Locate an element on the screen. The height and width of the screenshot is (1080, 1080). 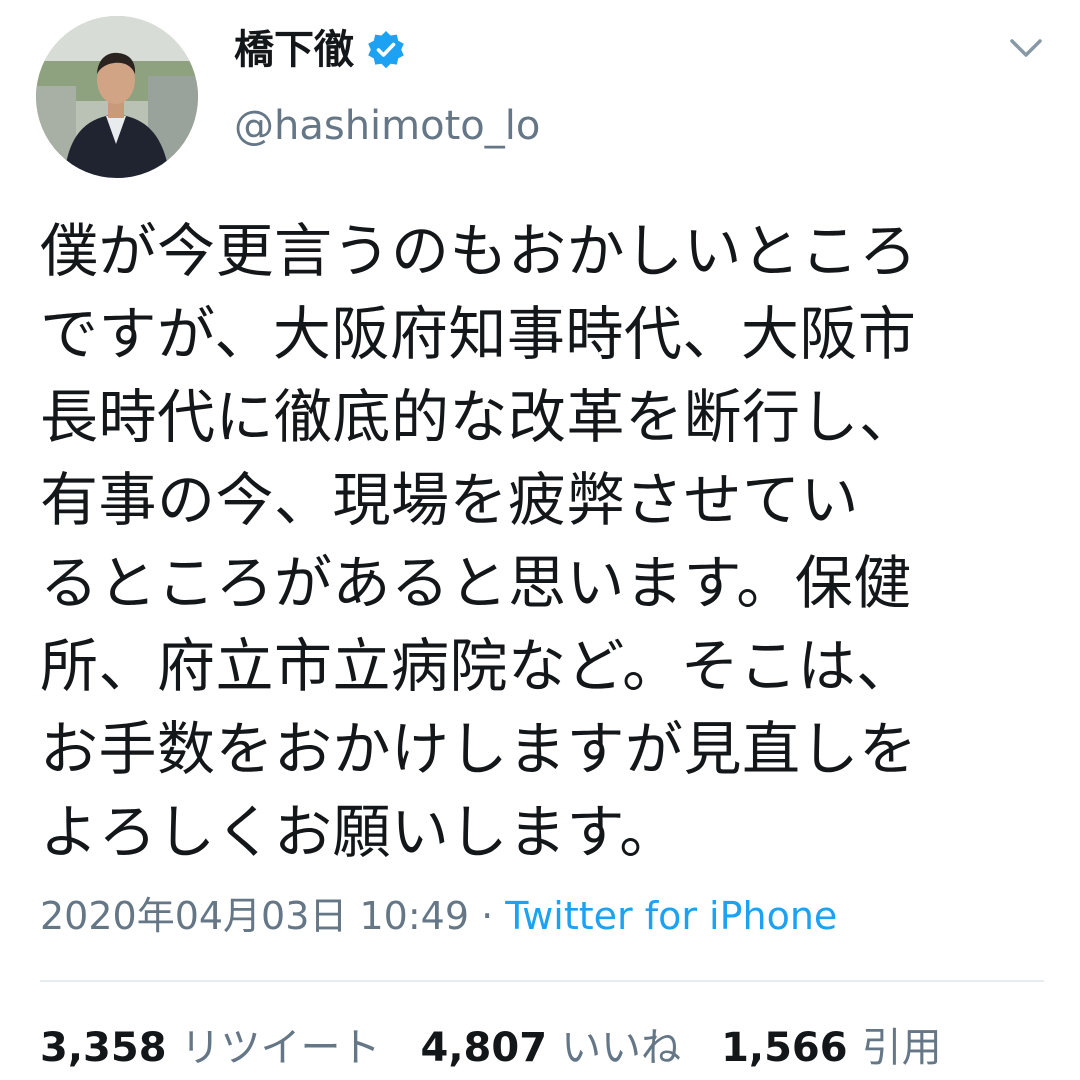
tweet-text-line: るところがあると思います。保健 is located at coordinates (476, 583).